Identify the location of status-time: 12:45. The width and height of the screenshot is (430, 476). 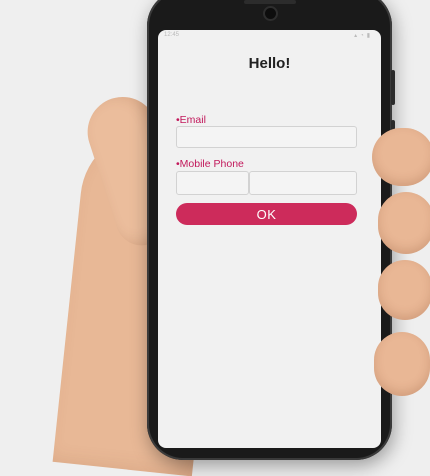
(172, 35).